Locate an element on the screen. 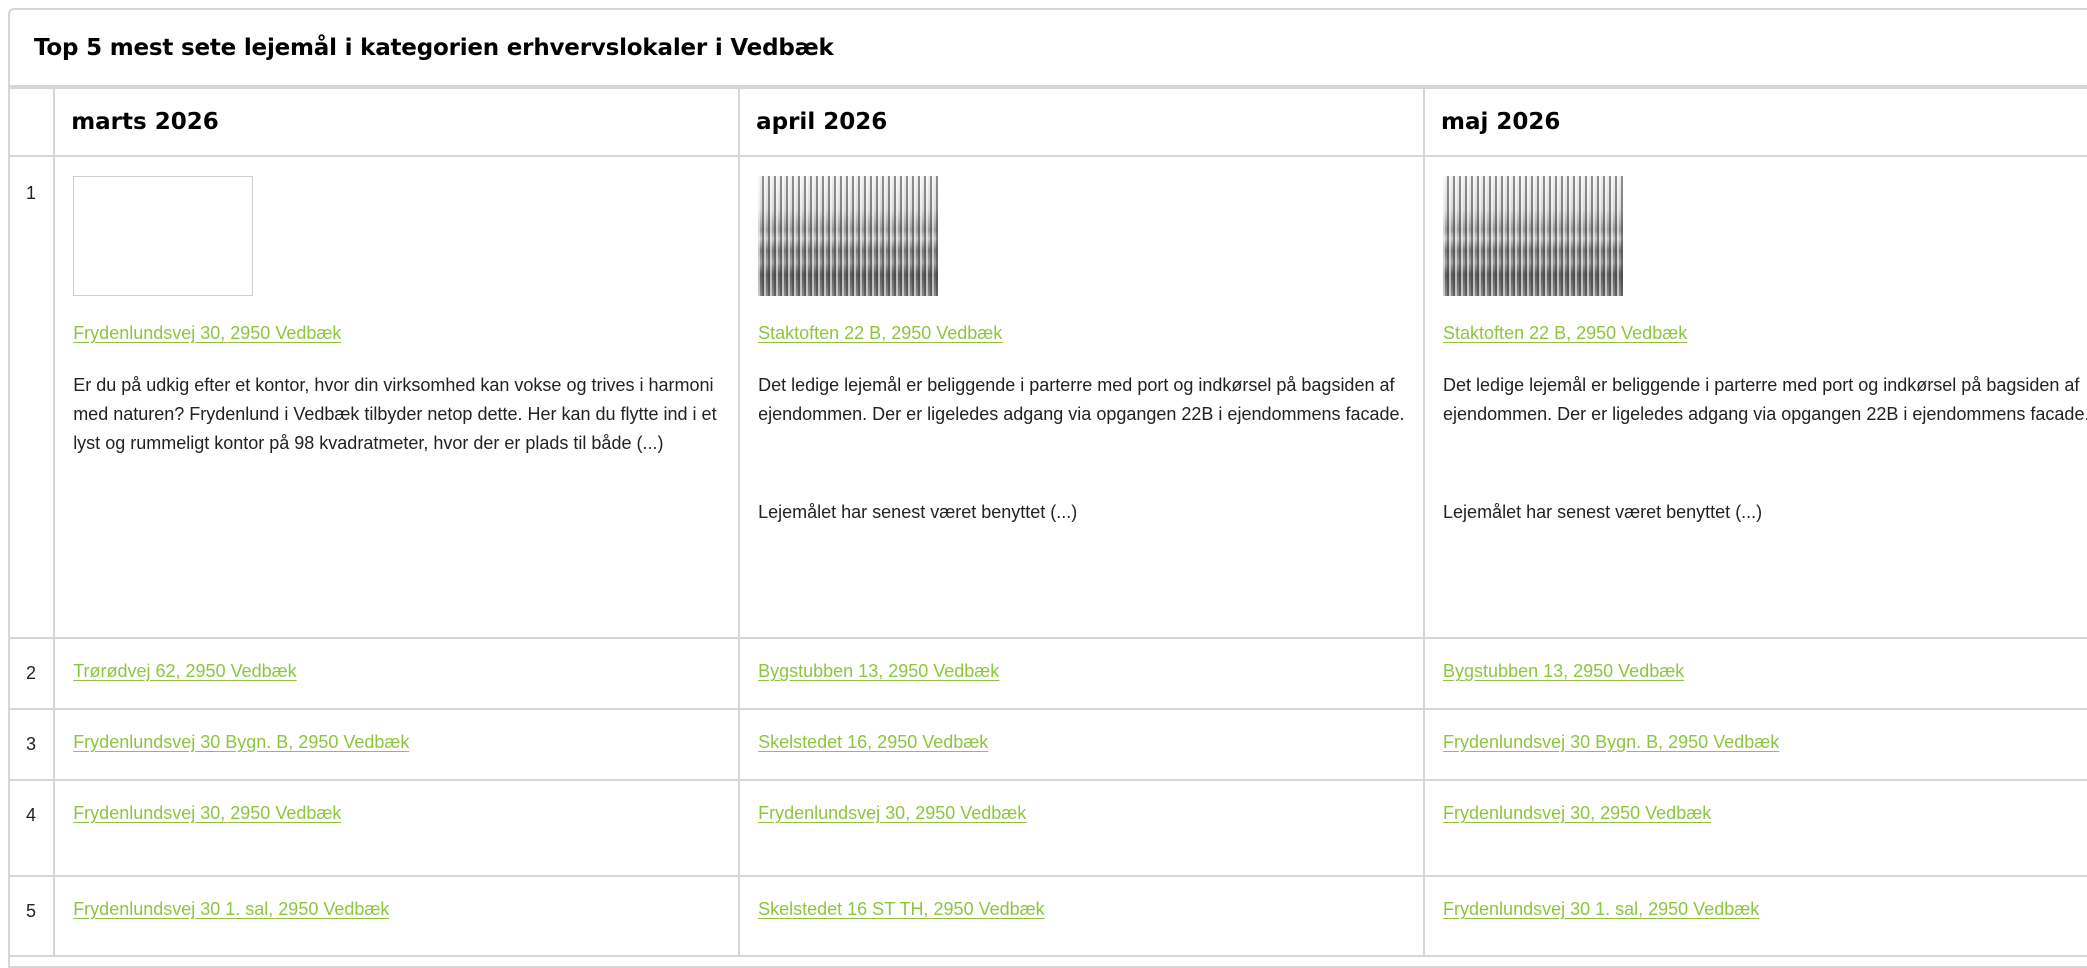  rank-number: 3 is located at coordinates (33, 744).